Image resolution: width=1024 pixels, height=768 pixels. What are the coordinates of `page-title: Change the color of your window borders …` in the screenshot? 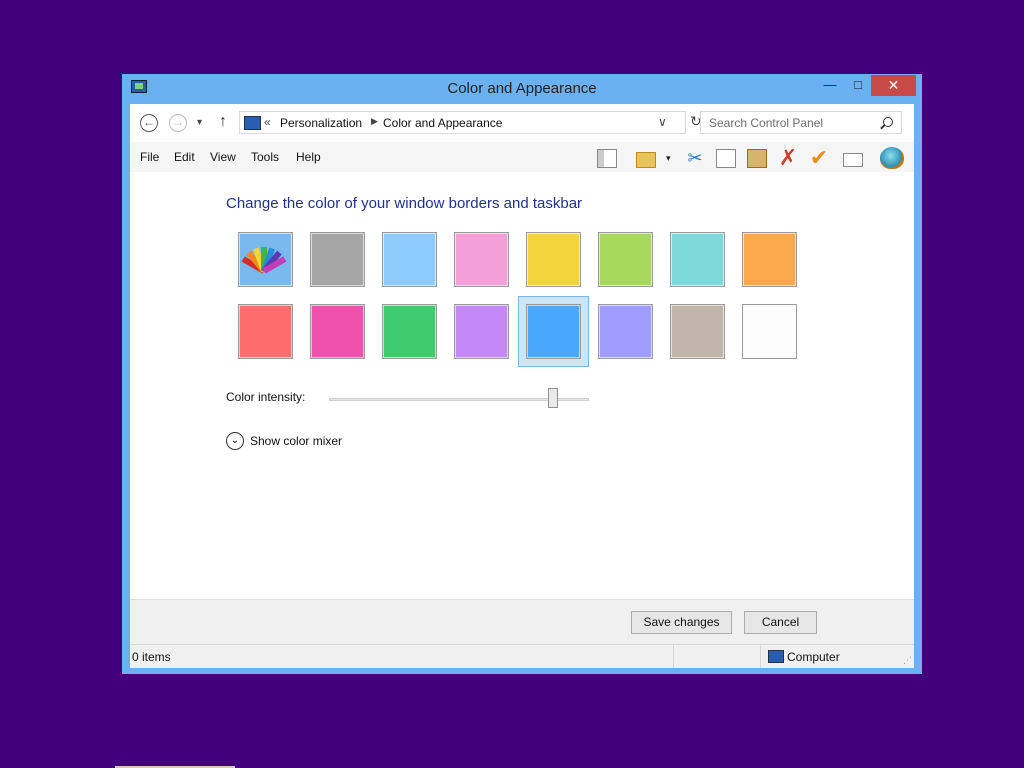 It's located at (404, 203).